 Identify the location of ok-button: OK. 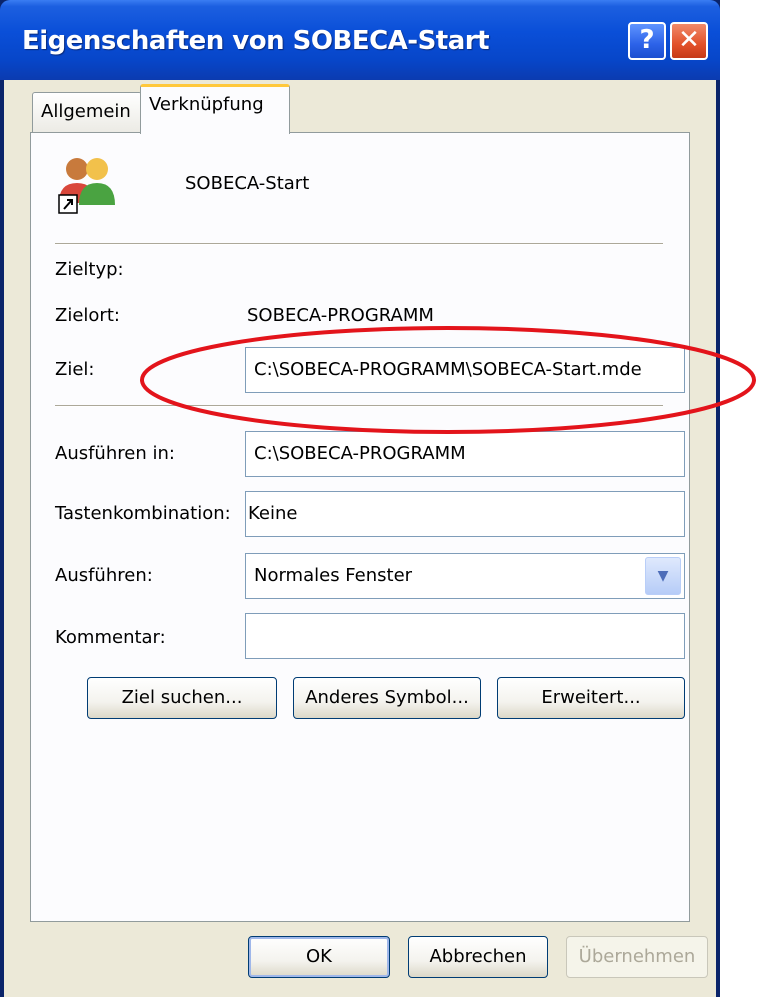
(319, 957).